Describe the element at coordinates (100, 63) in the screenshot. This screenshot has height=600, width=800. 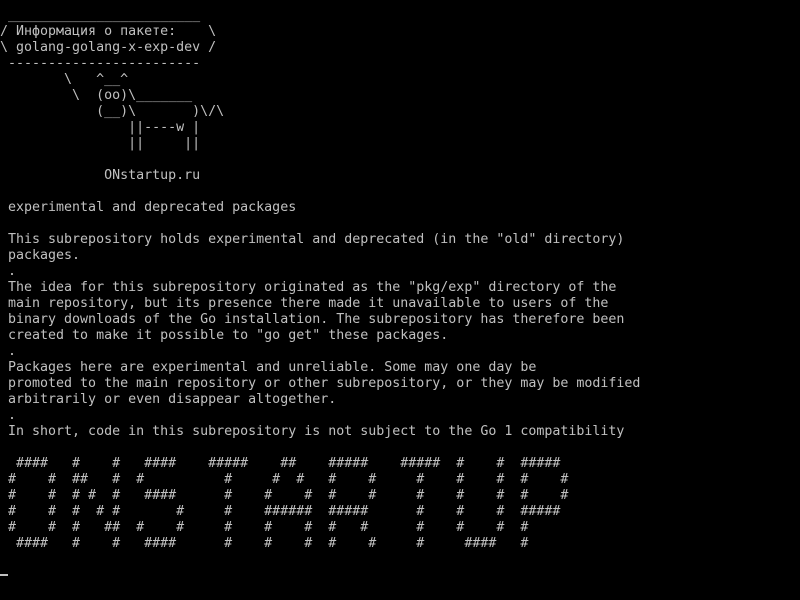
I see `terminal-line: ------------------------` at that location.